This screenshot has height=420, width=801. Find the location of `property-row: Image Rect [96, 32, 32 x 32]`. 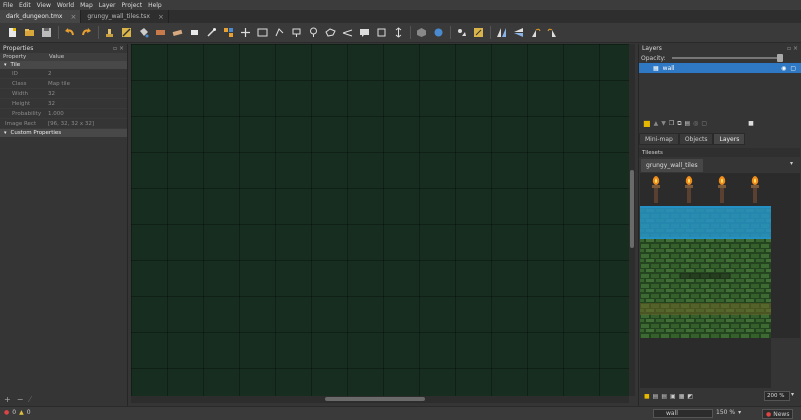

property-row: Image Rect [96, 32, 32 x 32] is located at coordinates (63, 124).